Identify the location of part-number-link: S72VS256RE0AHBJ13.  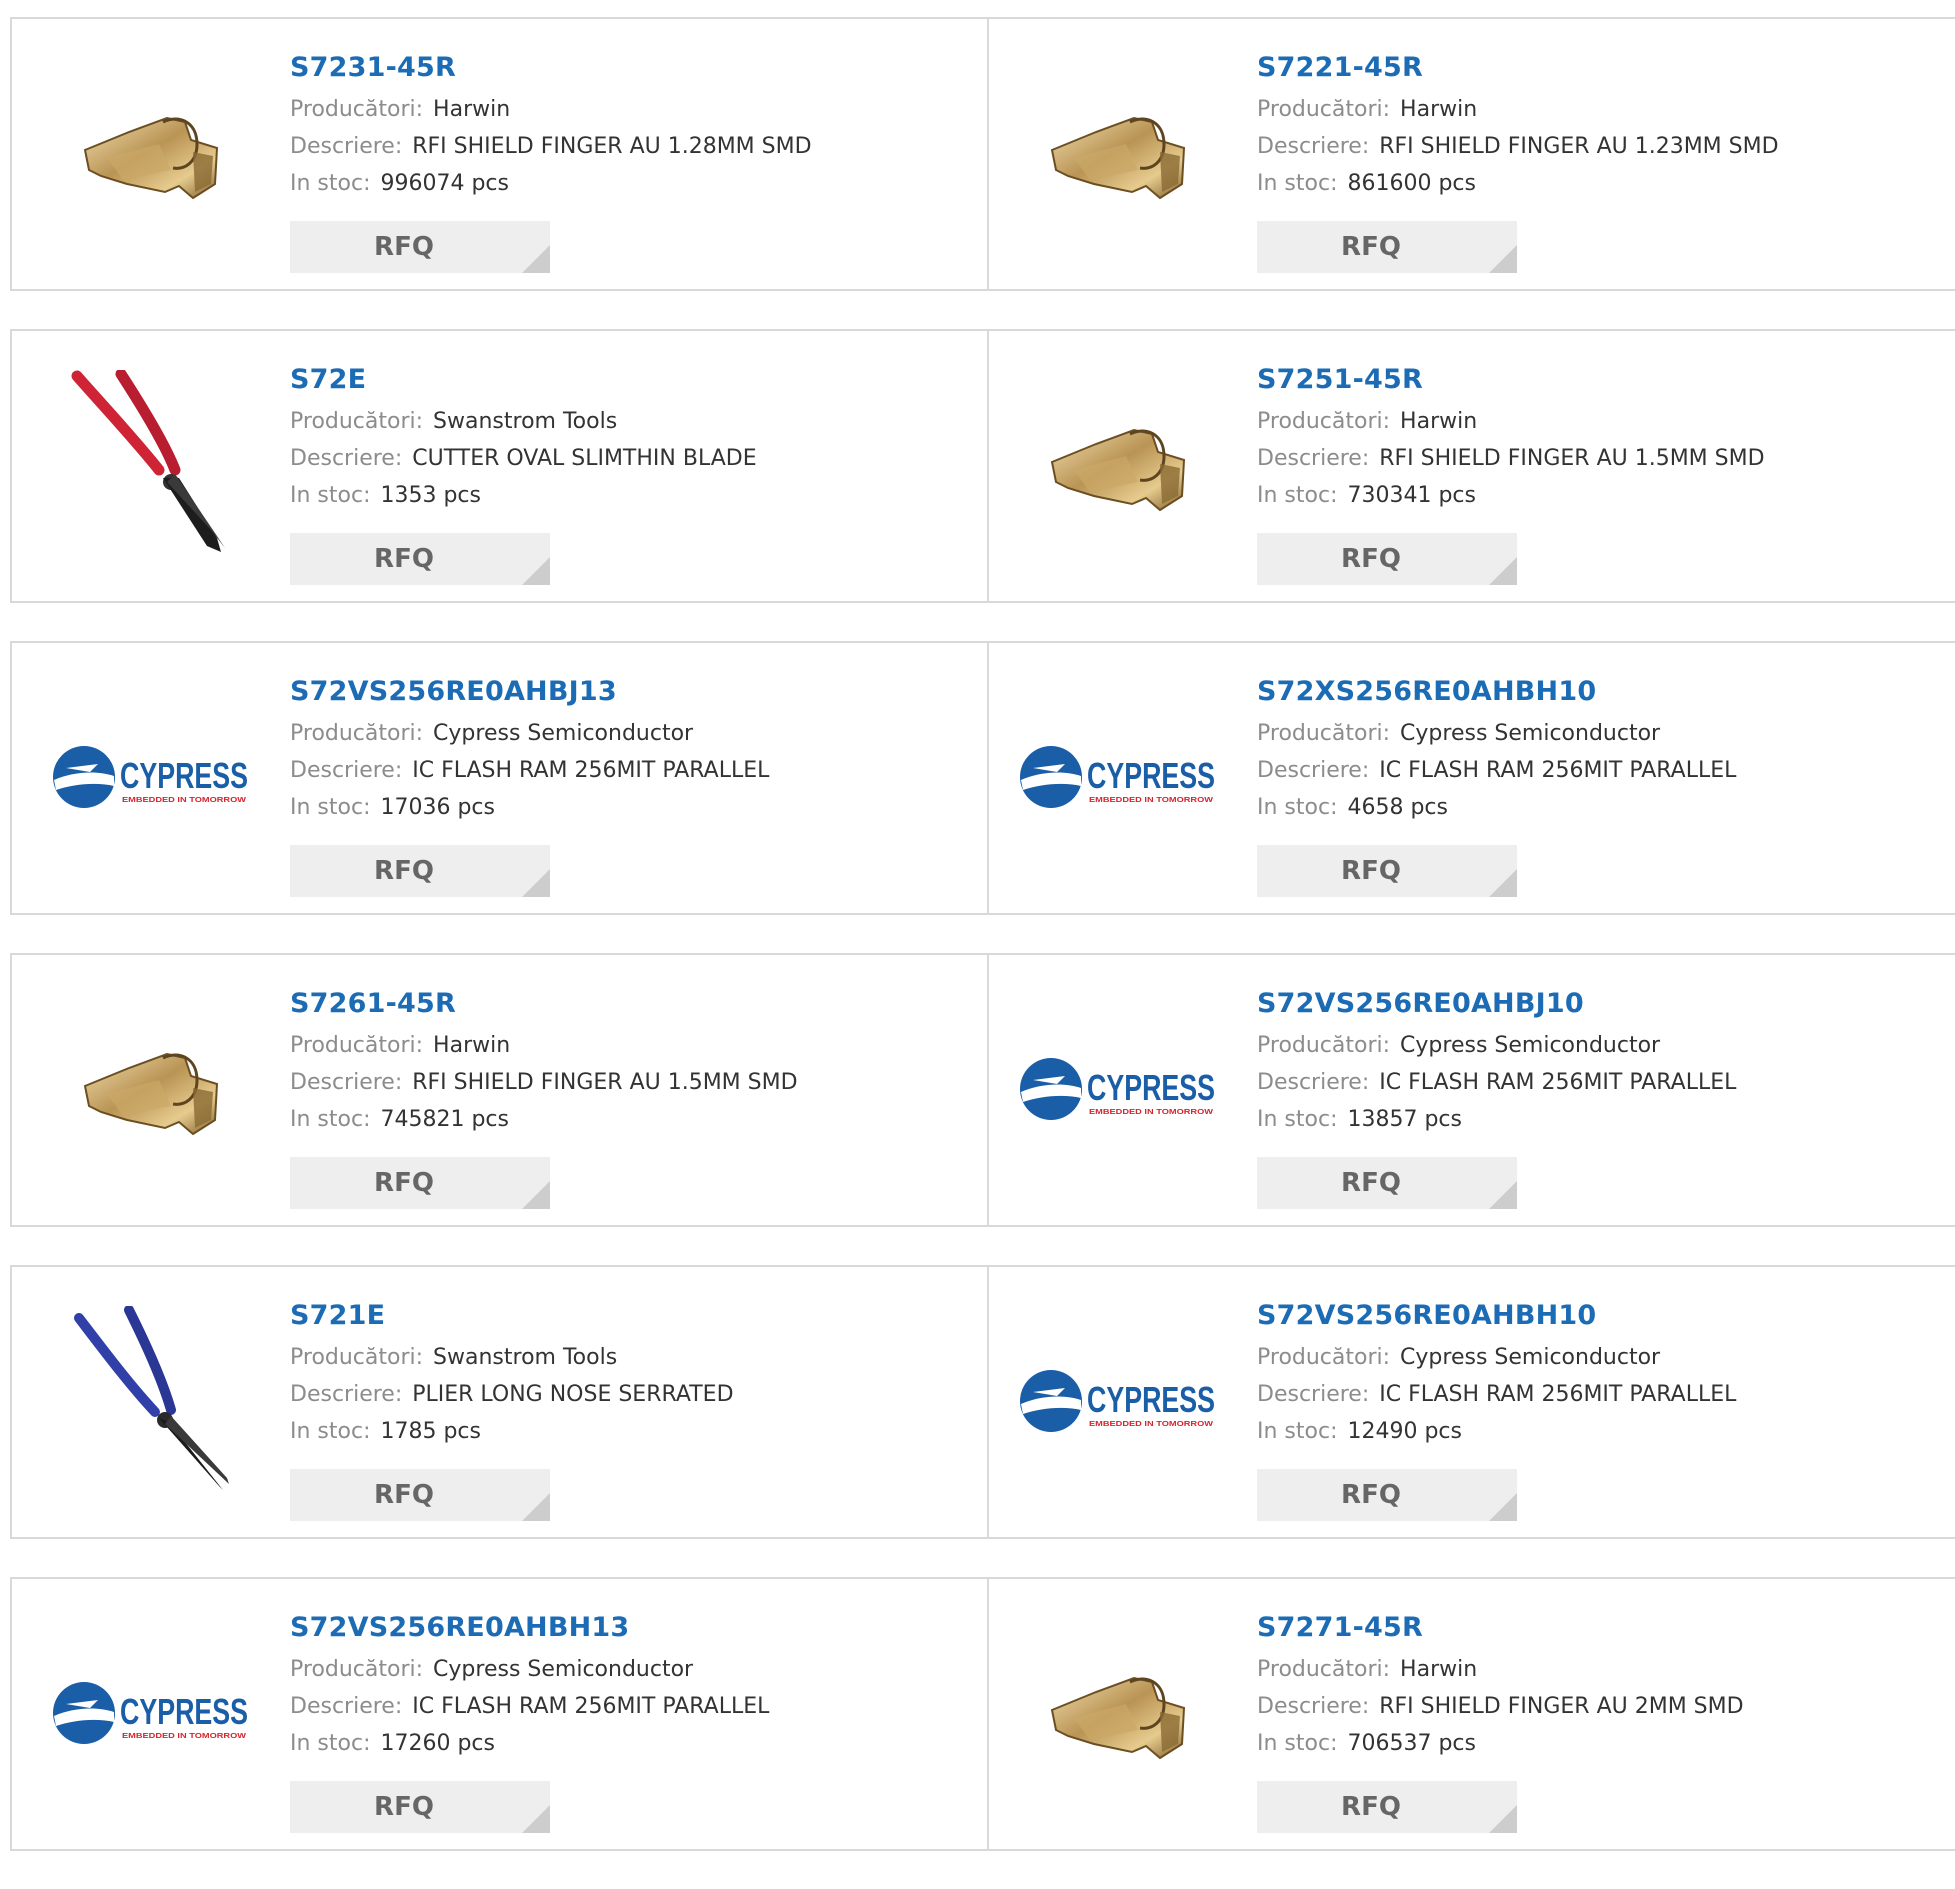
(633, 694).